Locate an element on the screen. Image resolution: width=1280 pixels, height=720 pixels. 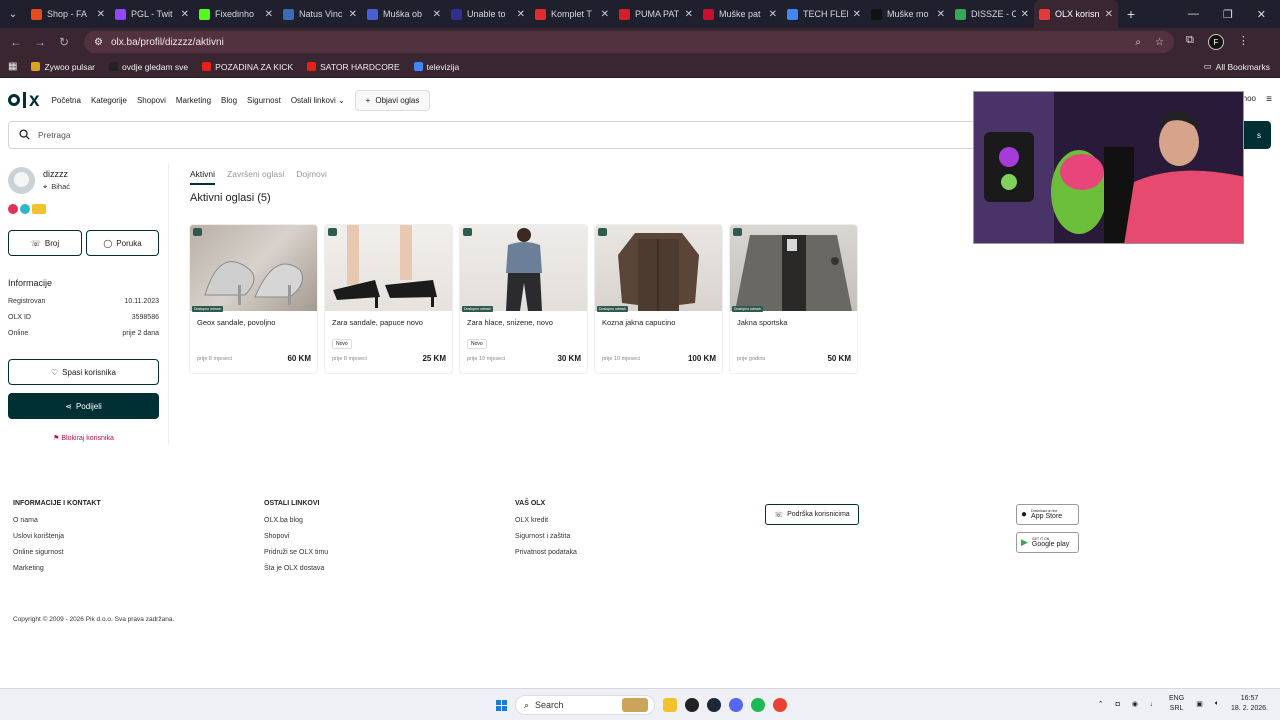
bookmark-item: POZADINA ZA KICK is located at coordinates (247, 67).